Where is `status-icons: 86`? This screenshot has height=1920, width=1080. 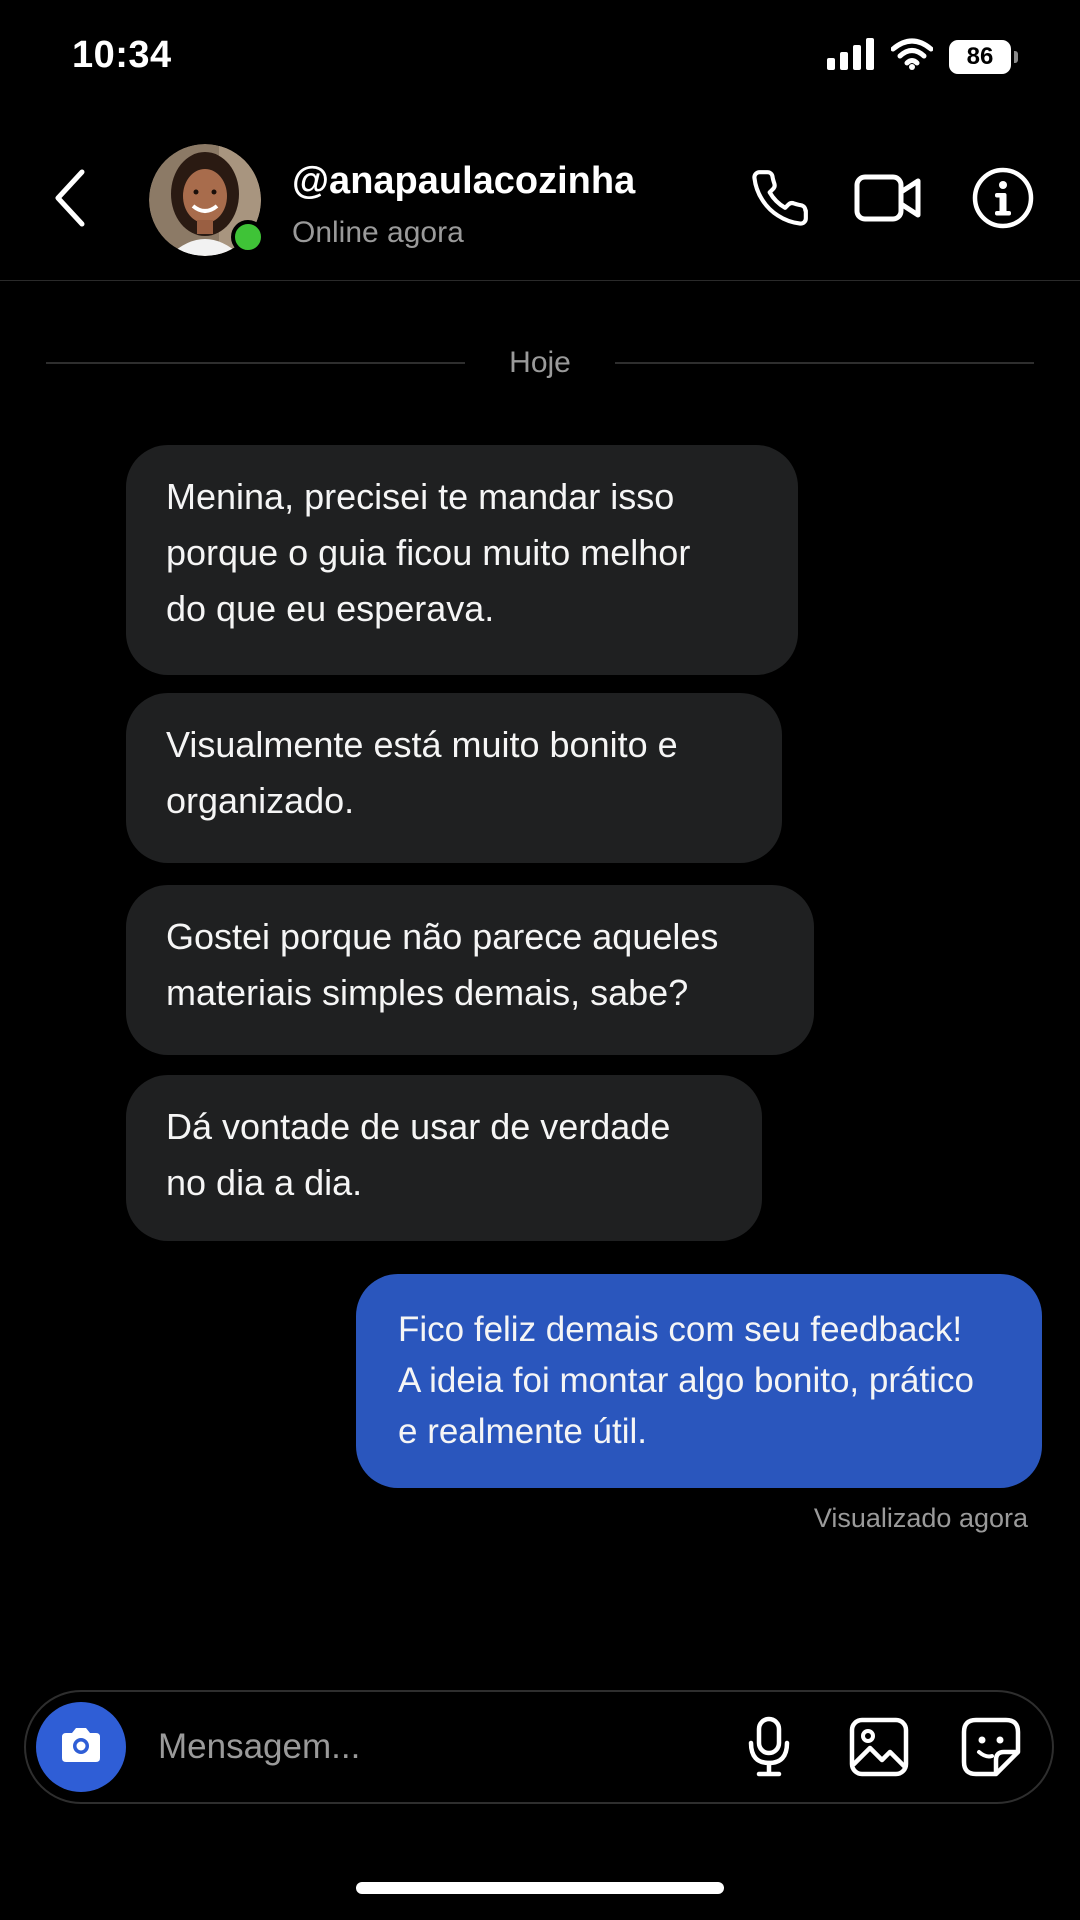
status-icons: 86 is located at coordinates (922, 56).